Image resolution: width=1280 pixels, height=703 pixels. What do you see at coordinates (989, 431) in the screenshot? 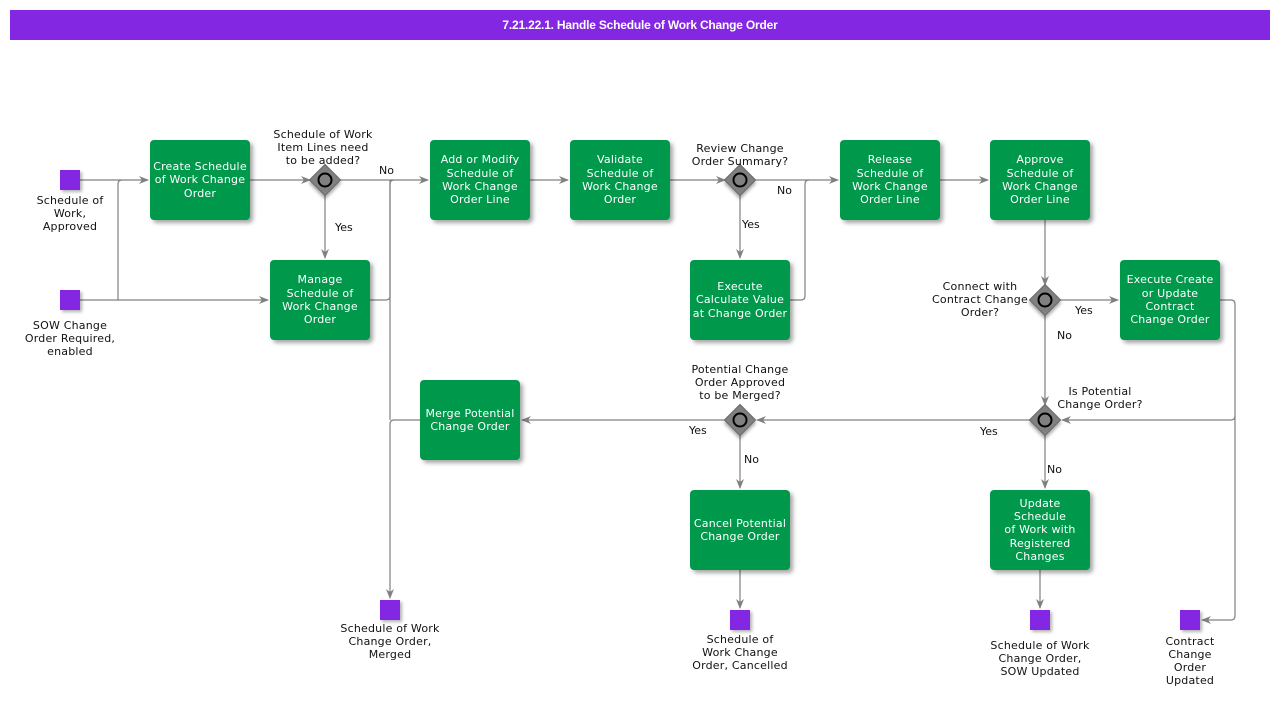
I see `flow-label-g4-yes: Yes` at bounding box center [989, 431].